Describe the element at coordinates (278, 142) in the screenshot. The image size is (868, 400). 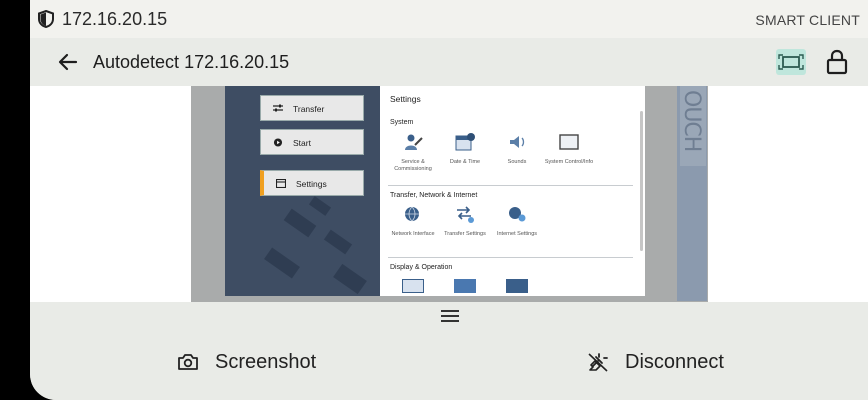
I see `play-icon` at that location.